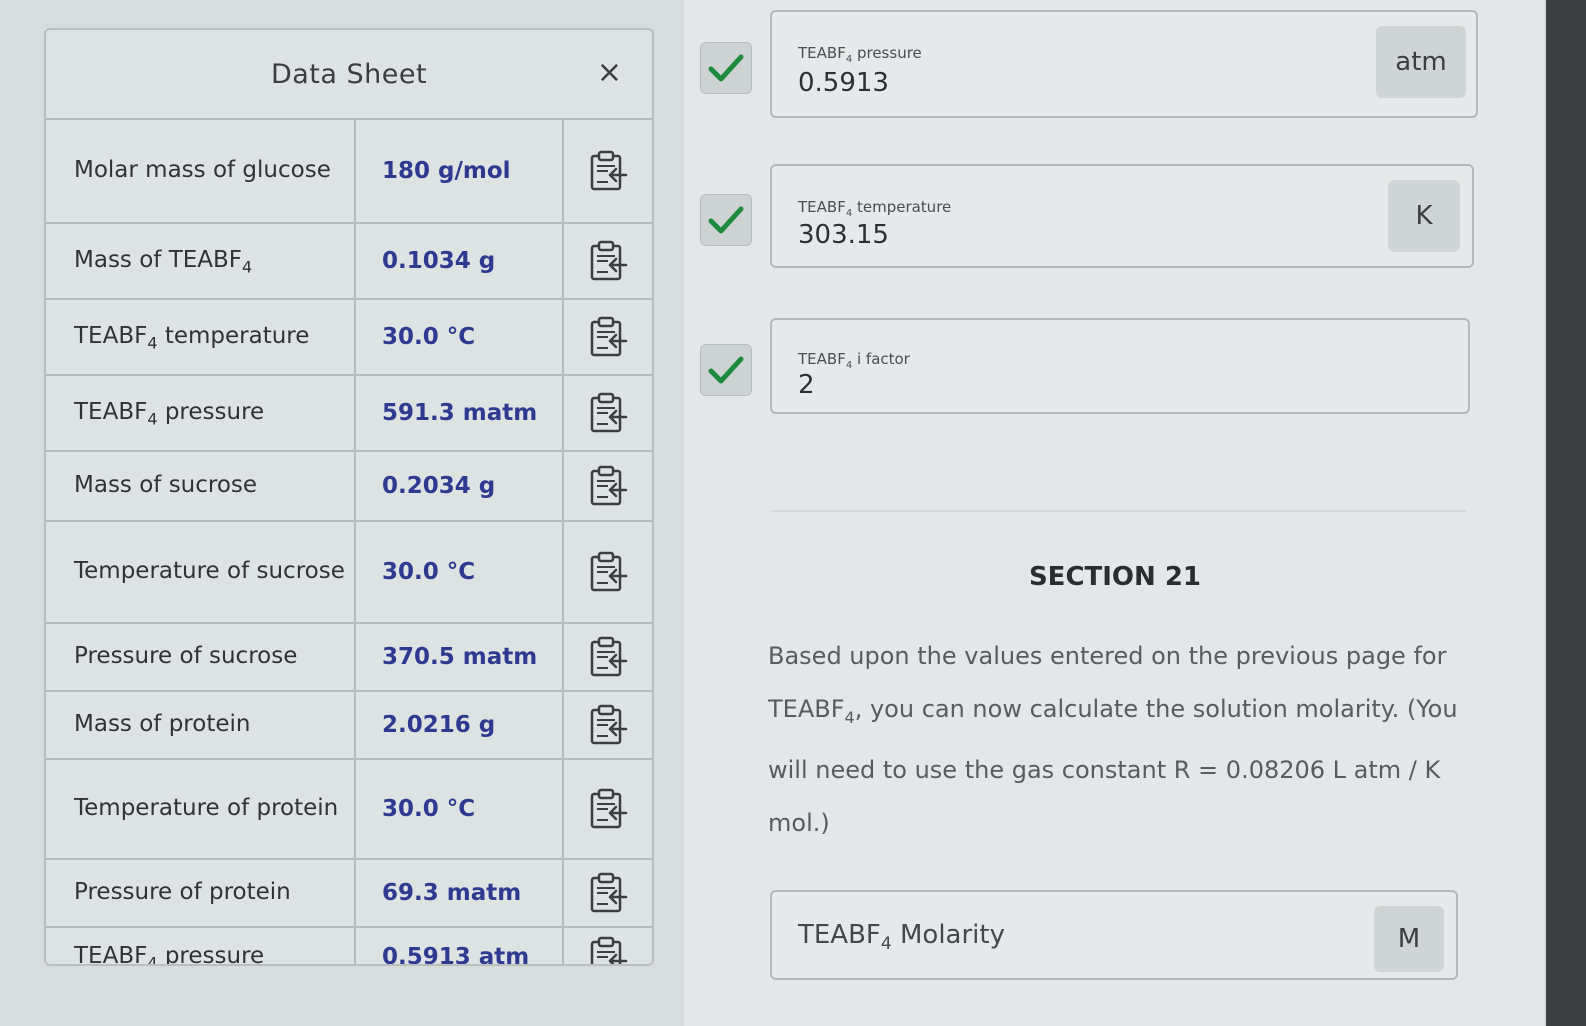 The height and width of the screenshot is (1026, 1586). I want to click on pressure-field-label: TEABF4 pressure, so click(860, 54).